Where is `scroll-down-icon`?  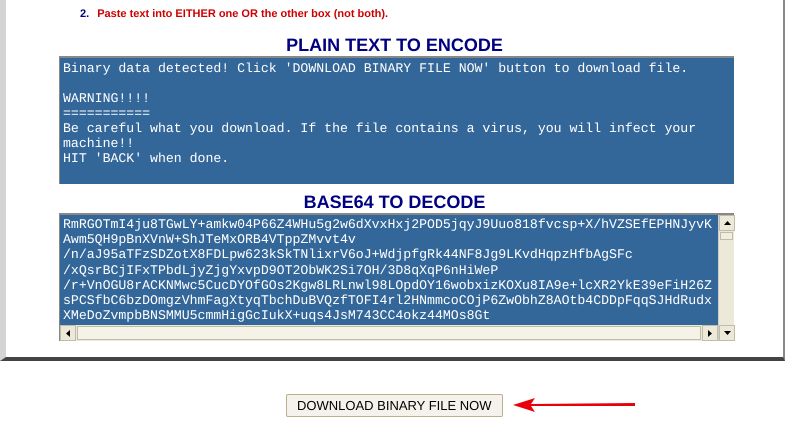
scroll-down-icon is located at coordinates (727, 333).